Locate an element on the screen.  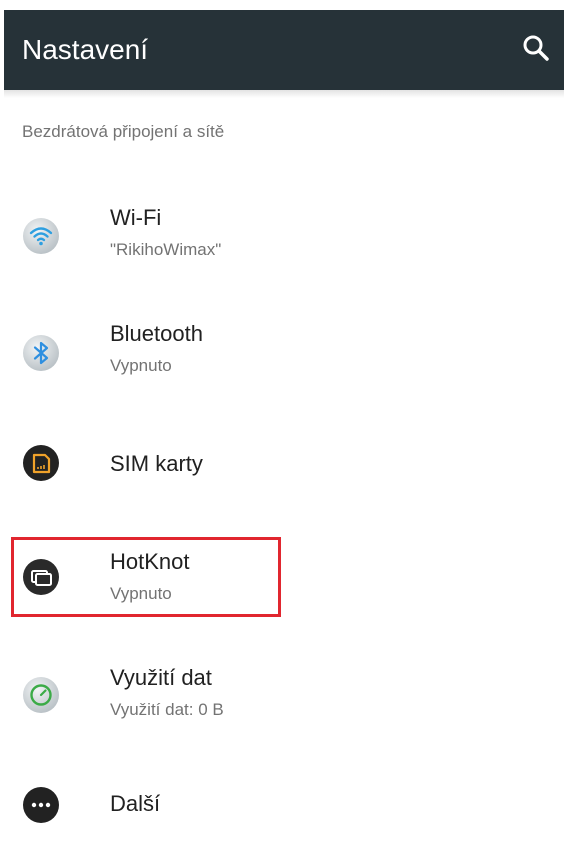
bluetooth-icon is located at coordinates (41, 353).